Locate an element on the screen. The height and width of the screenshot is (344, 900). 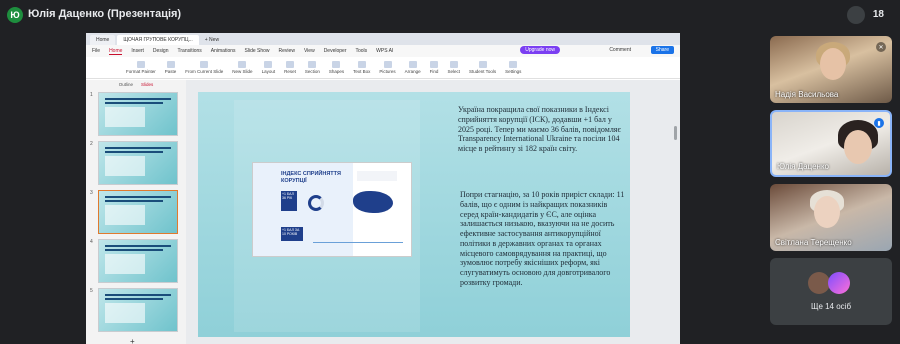
ribbon-right: Comment is located at coordinates (621, 50).